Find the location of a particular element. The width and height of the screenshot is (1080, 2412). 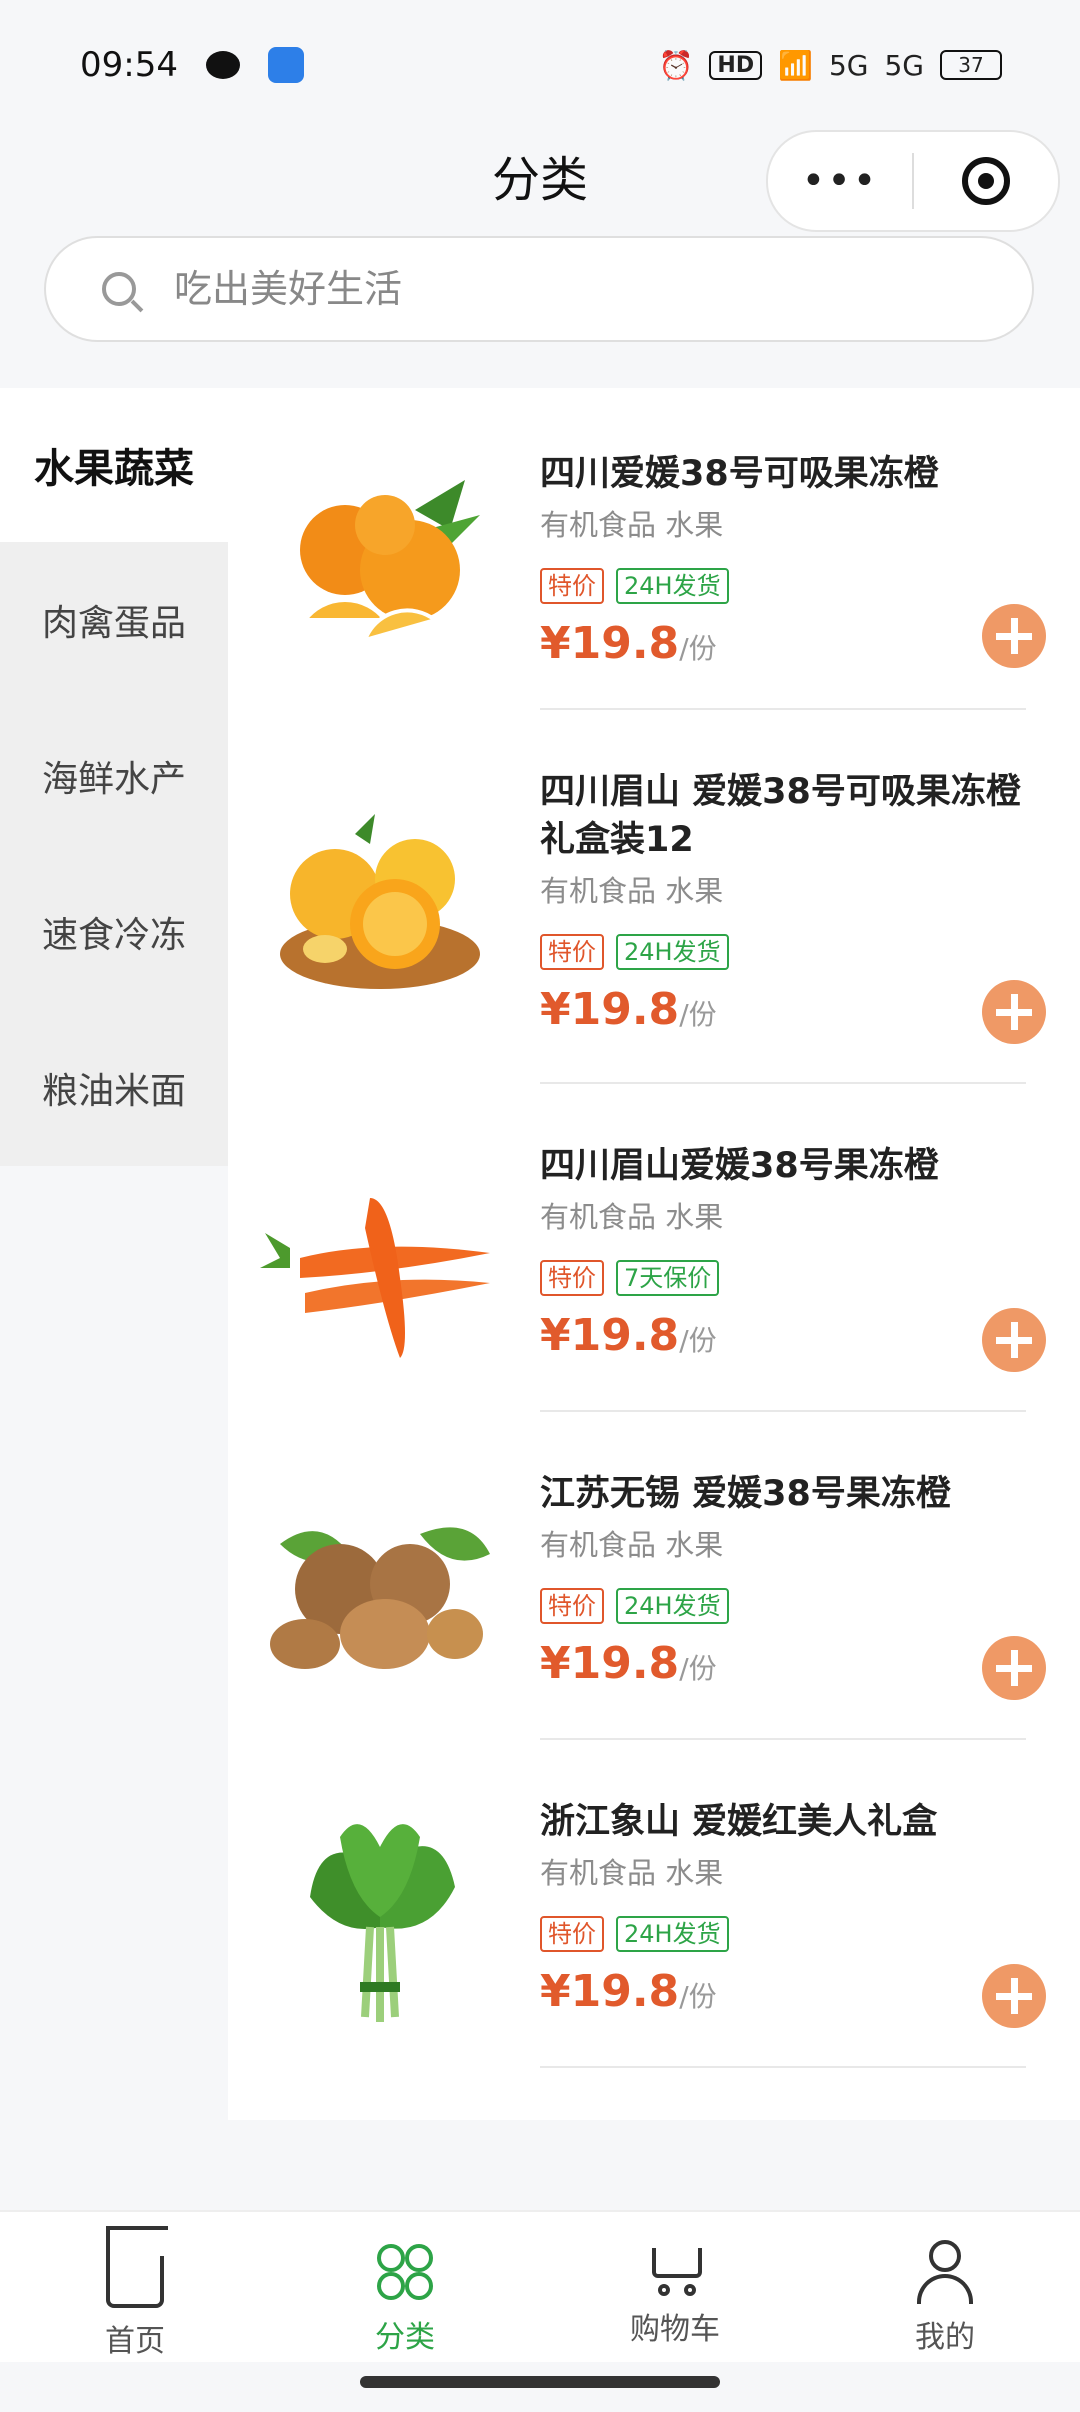

tab-category: 分类 is located at coordinates (405, 2287).